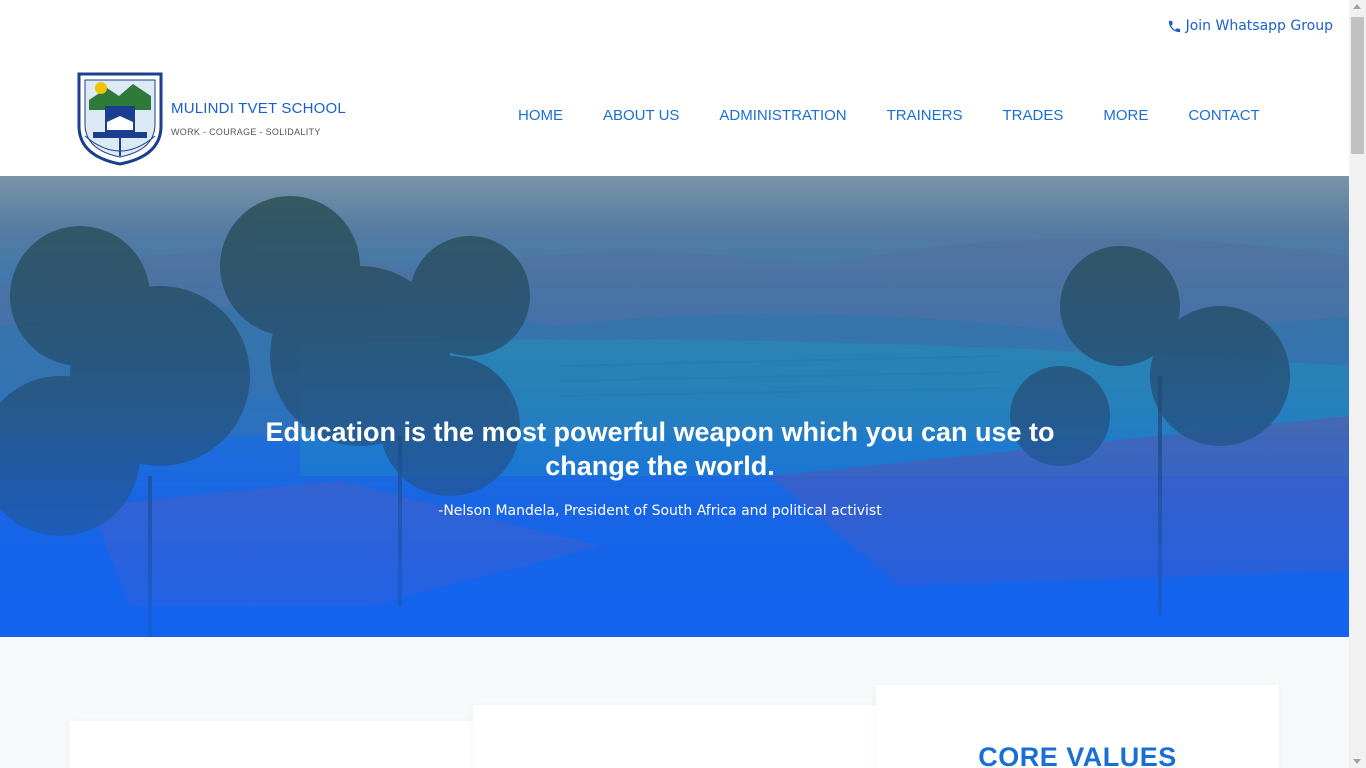 This screenshot has height=768, width=1366. Describe the element at coordinates (782, 115) in the screenshot. I see `nav-item-administration: ADMINISTRATION` at that location.